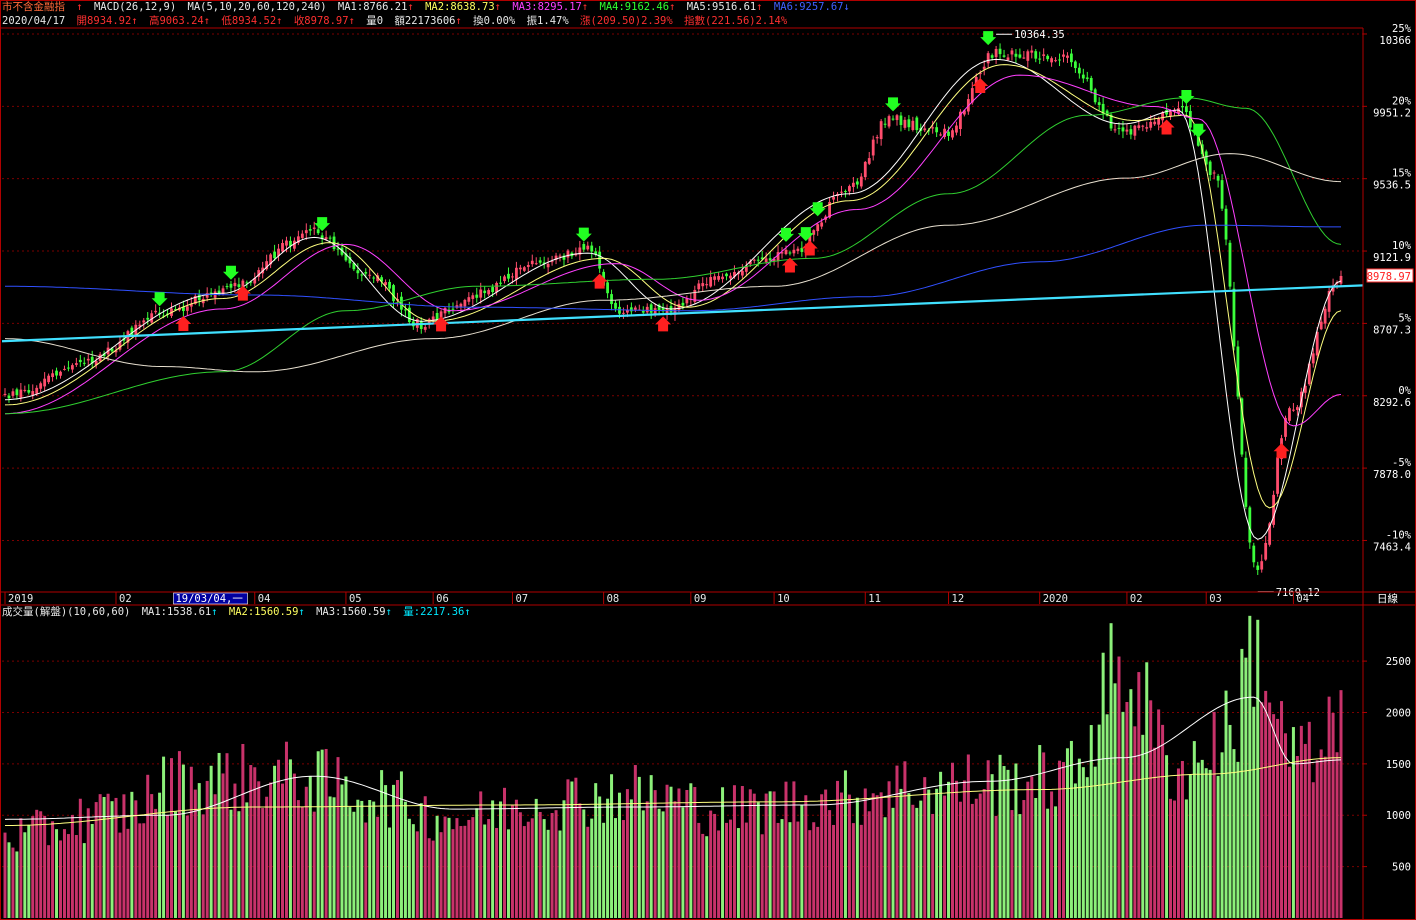  Describe the element at coordinates (183, 324) in the screenshot. I see `buy-signal-arrow-icon` at that location.